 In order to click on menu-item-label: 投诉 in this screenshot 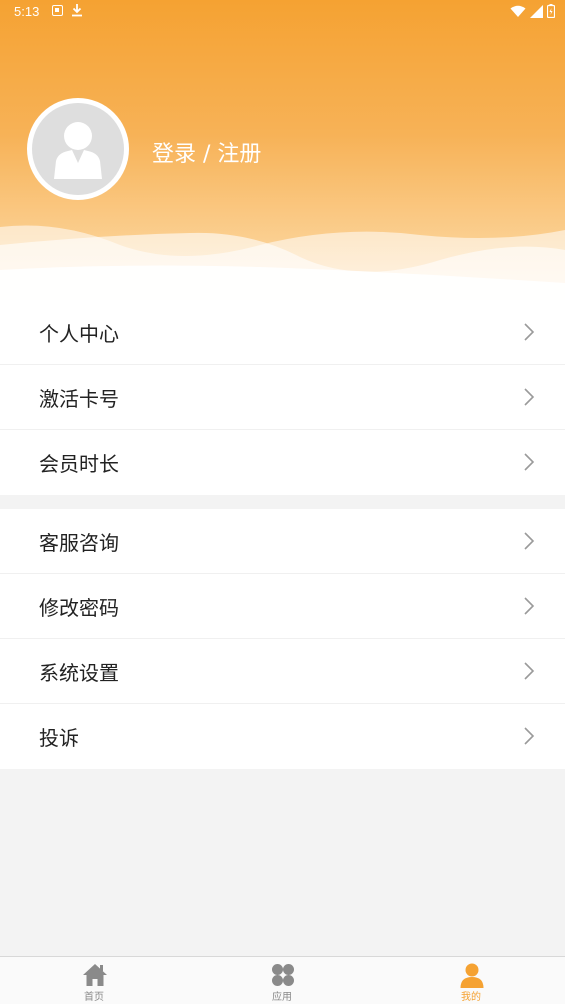, I will do `click(59, 738)`.